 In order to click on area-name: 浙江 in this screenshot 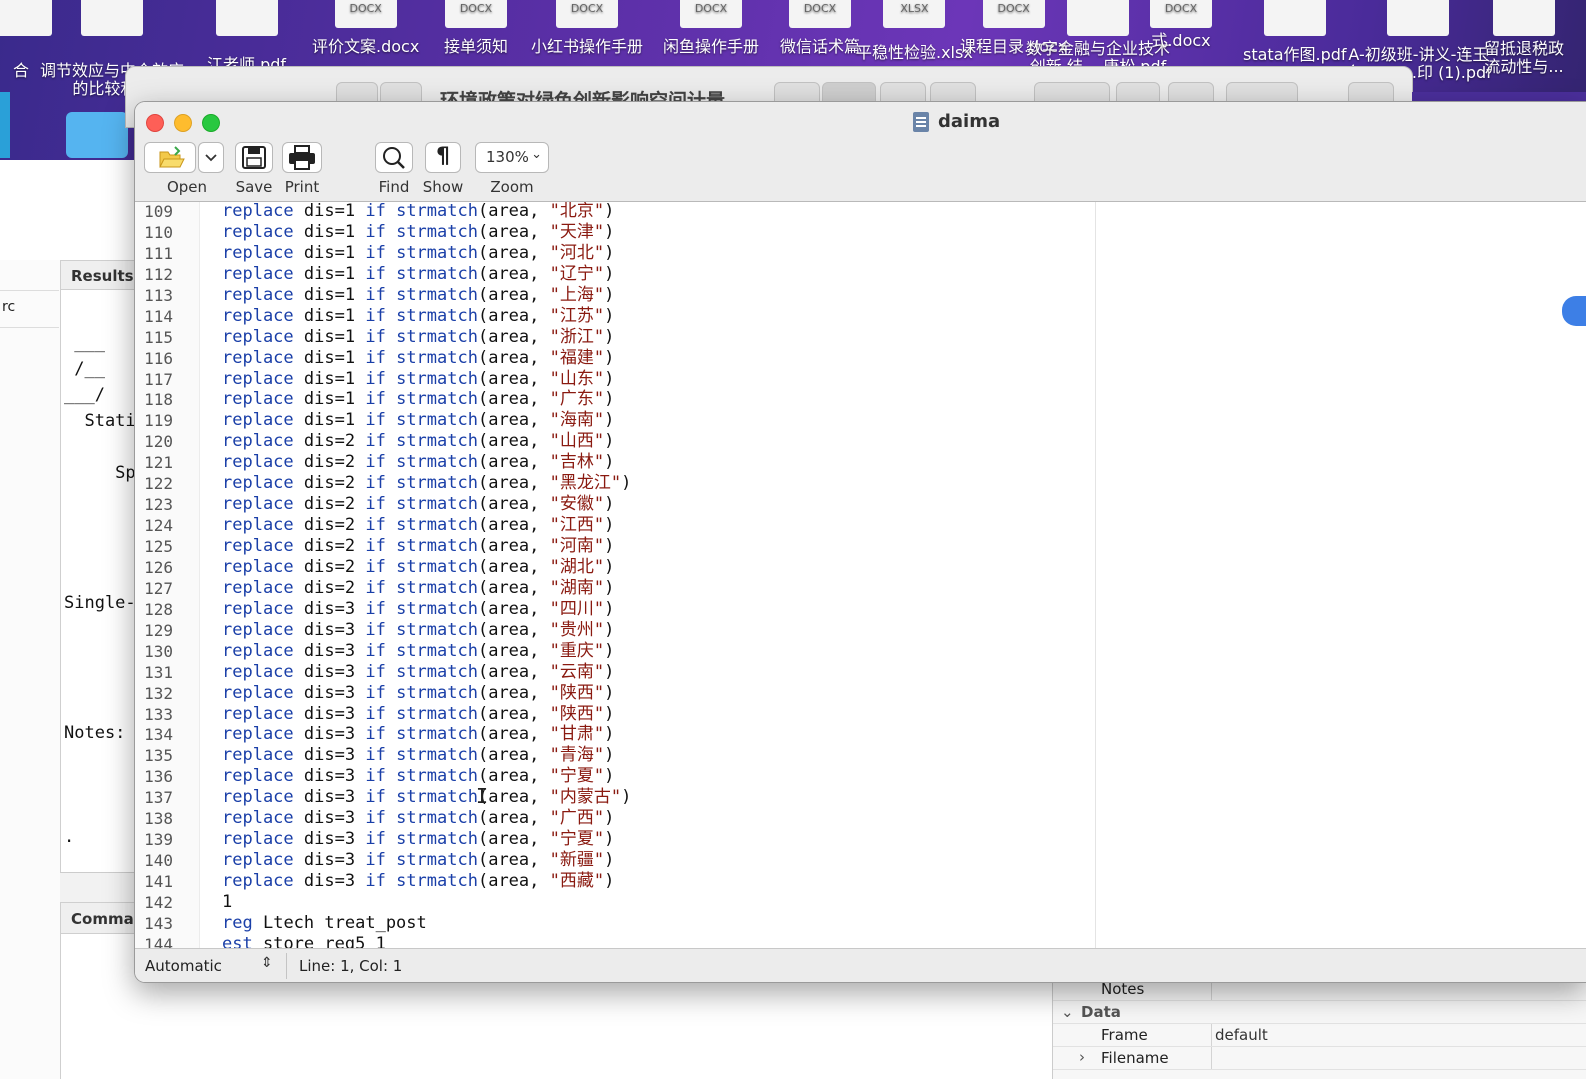, I will do `click(576, 336)`.